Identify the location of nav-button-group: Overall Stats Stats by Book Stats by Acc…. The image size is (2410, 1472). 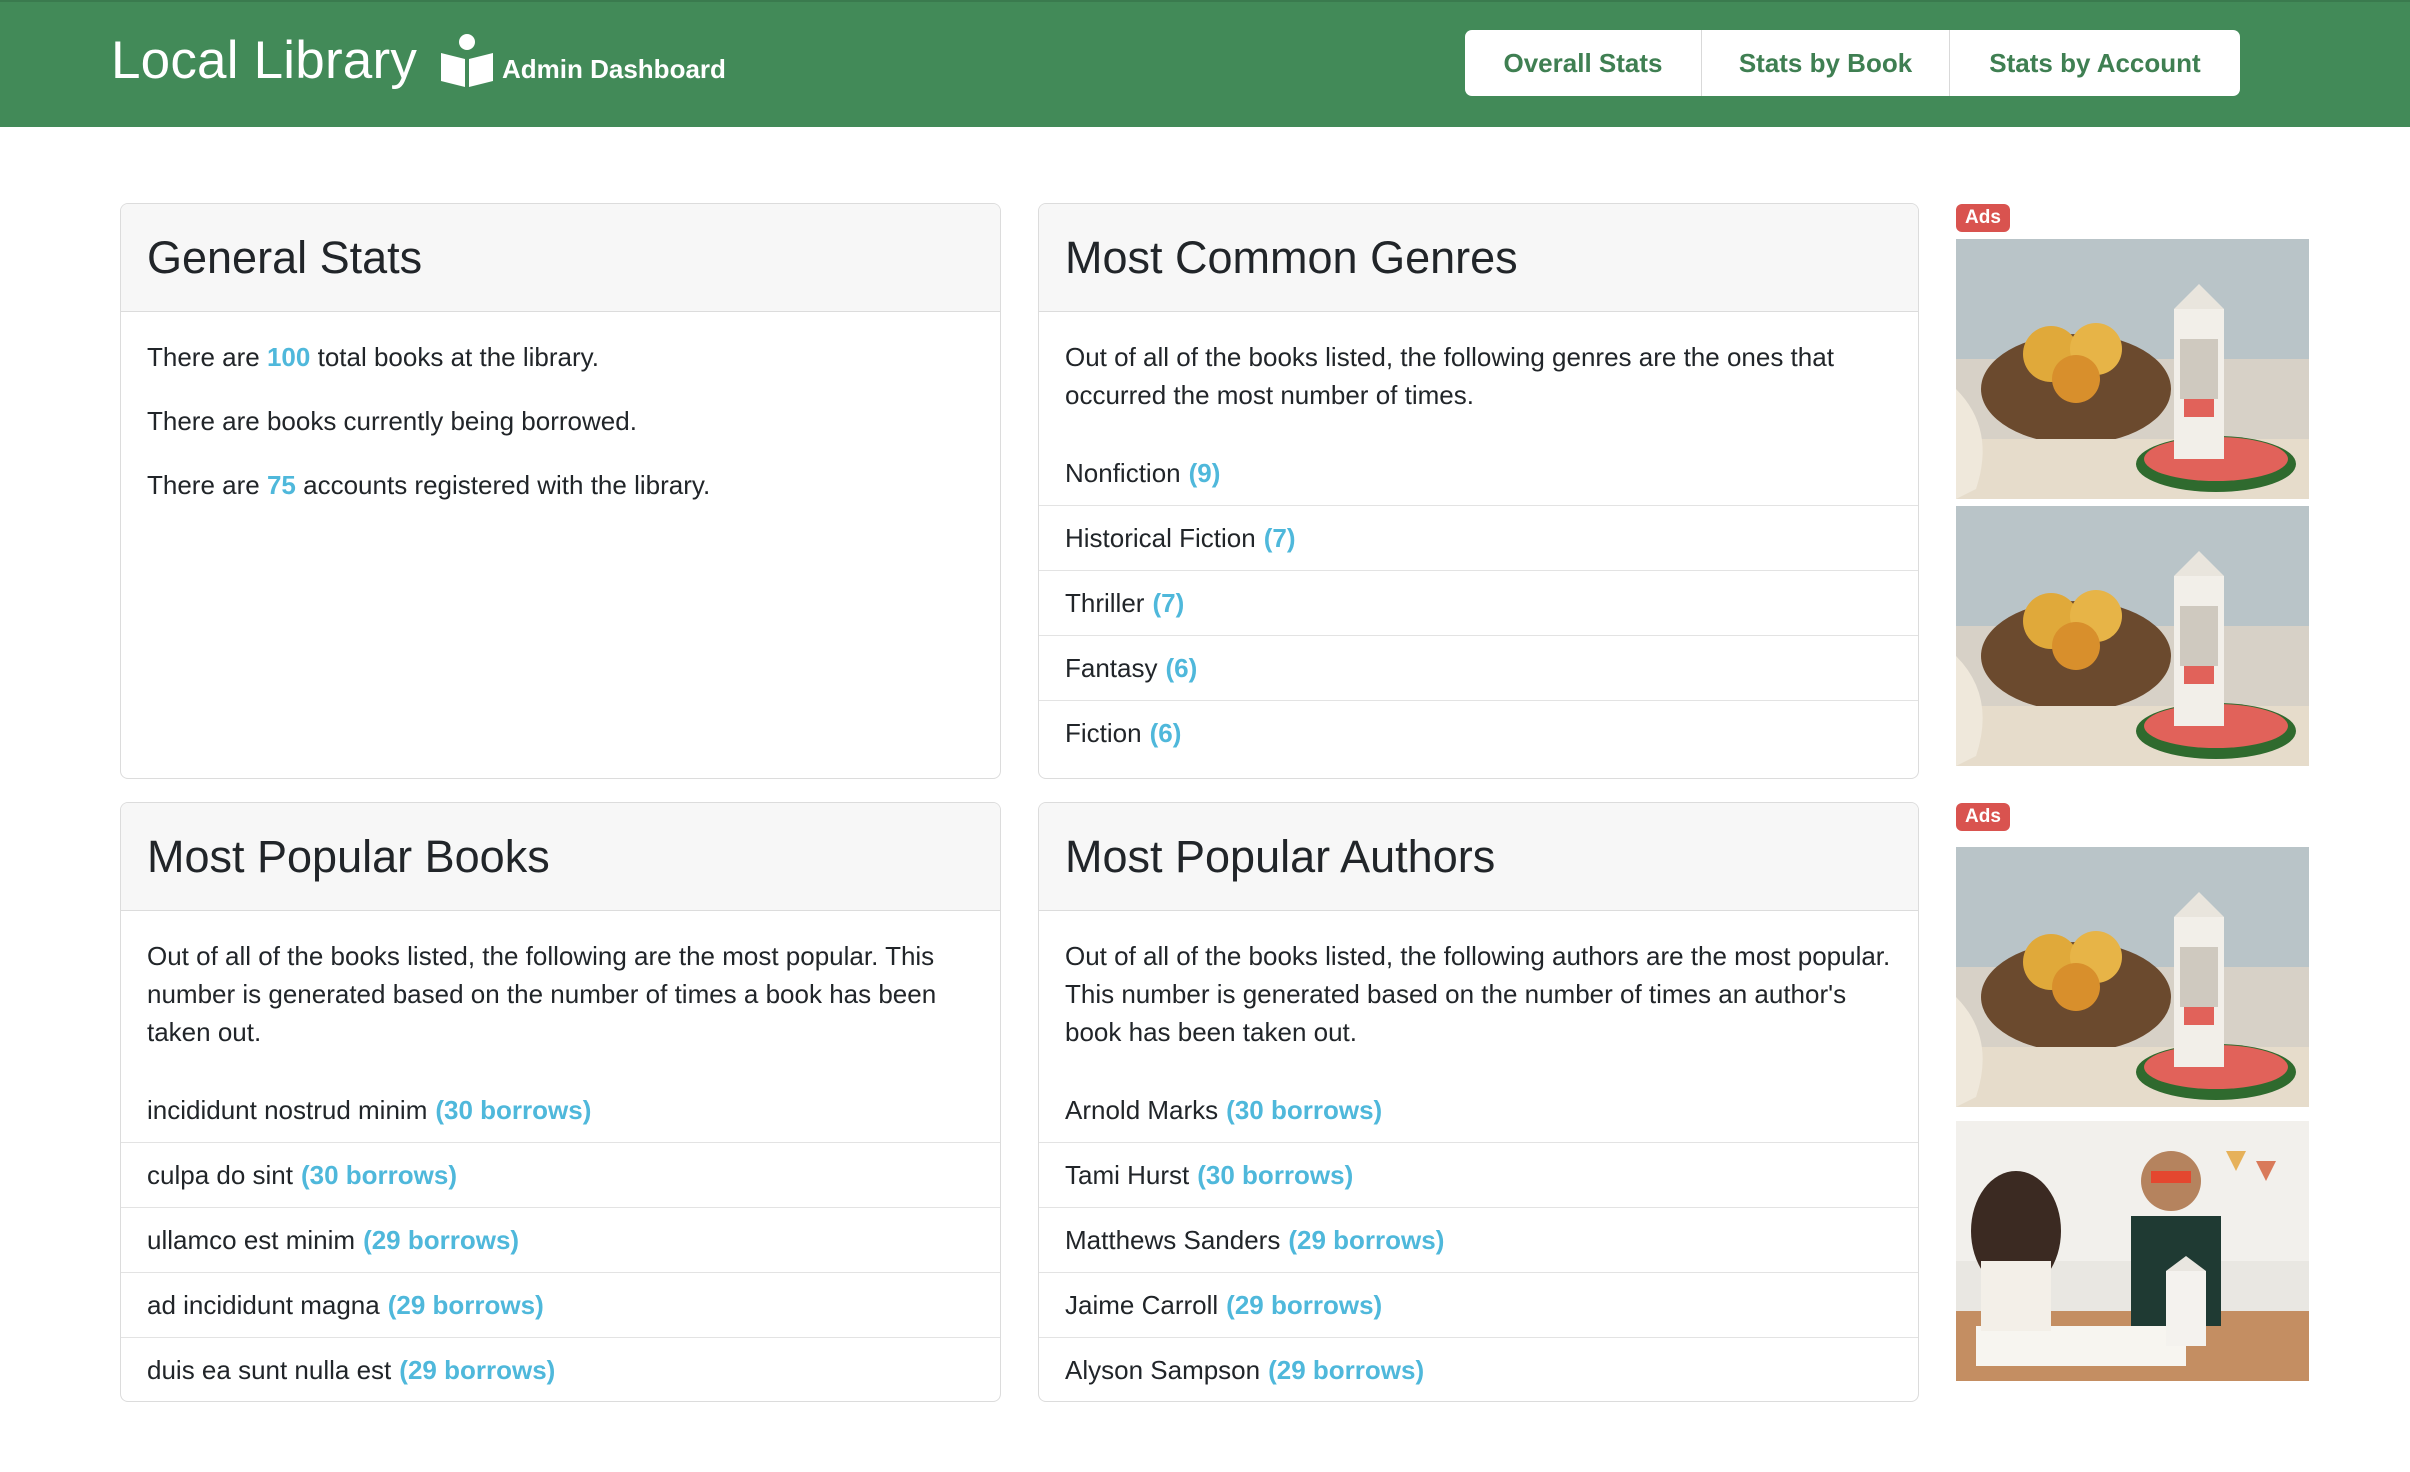
(1852, 63).